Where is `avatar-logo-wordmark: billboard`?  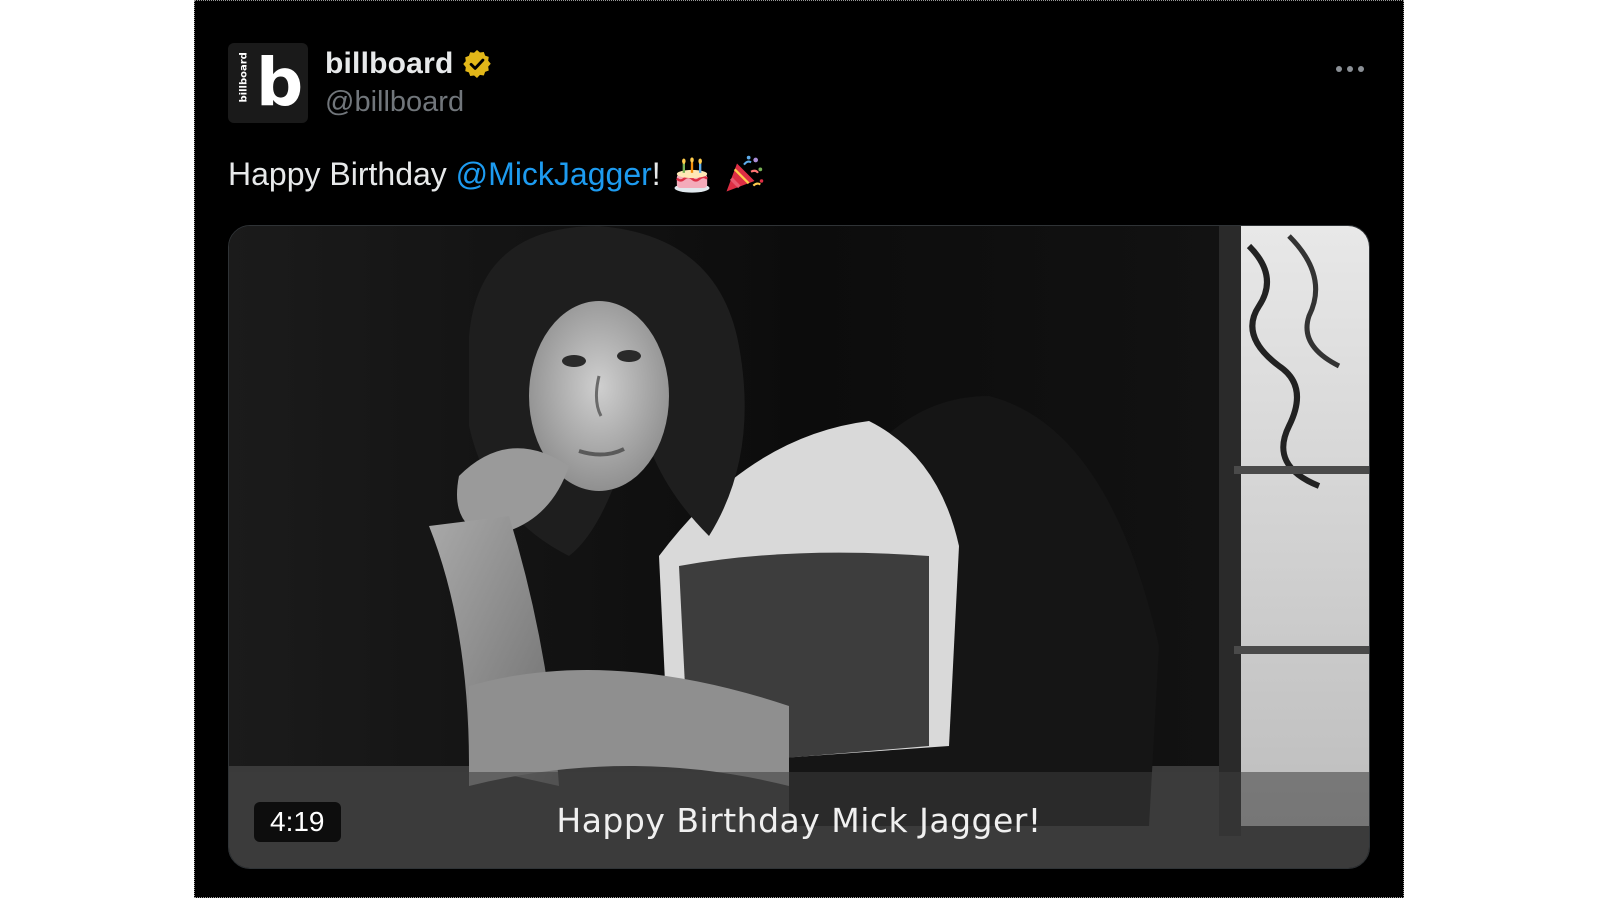
avatar-logo-wordmark: billboard is located at coordinates (244, 77).